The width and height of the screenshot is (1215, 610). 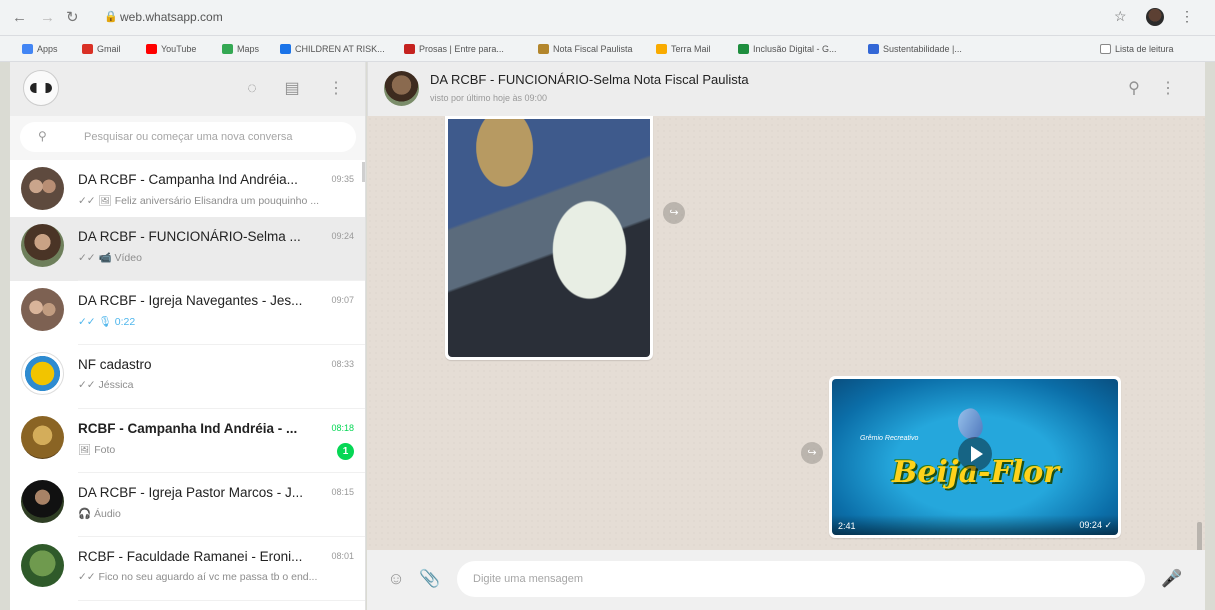 What do you see at coordinates (41, 88) in the screenshot?
I see `user-avatar` at bounding box center [41, 88].